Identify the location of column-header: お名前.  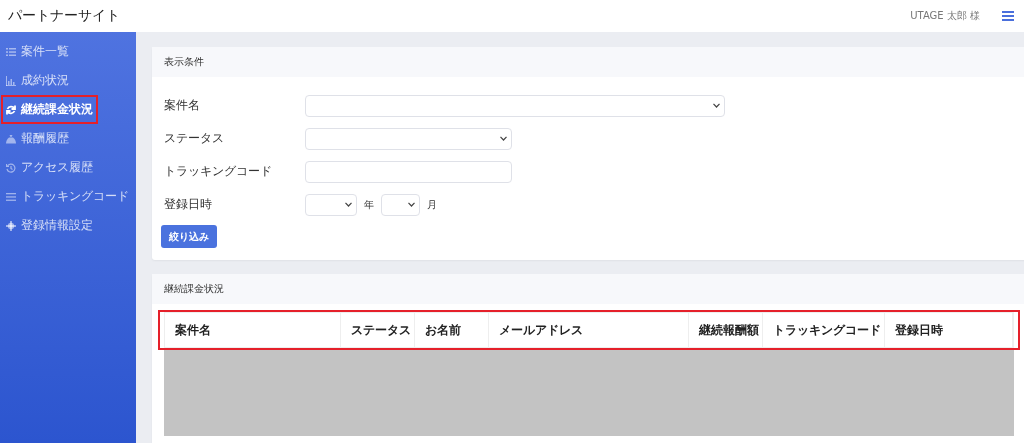
(452, 330).